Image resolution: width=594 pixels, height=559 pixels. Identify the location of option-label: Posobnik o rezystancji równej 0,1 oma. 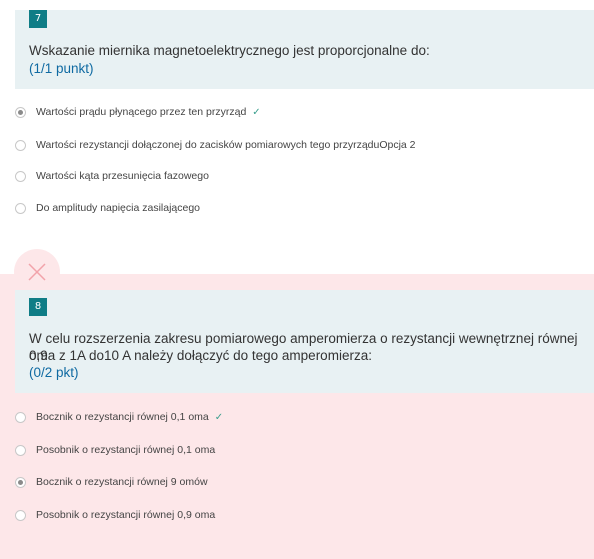
(126, 450).